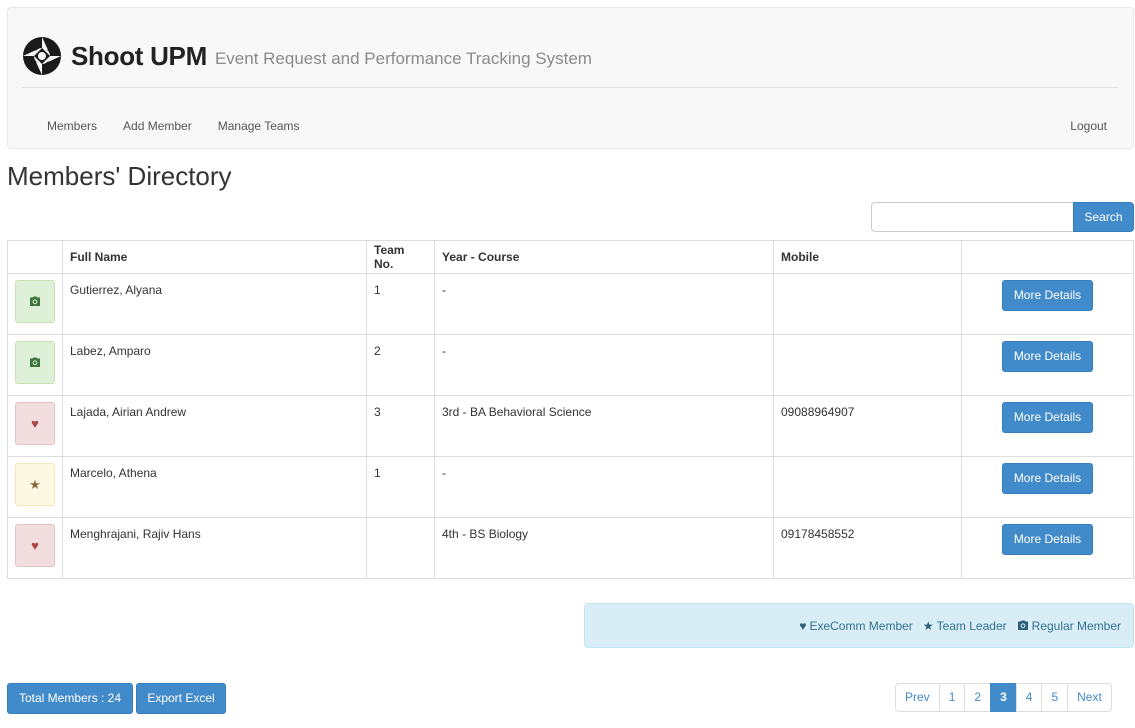 The height and width of the screenshot is (728, 1135). I want to click on total-members-badge: Total Members : 24, so click(70, 698).